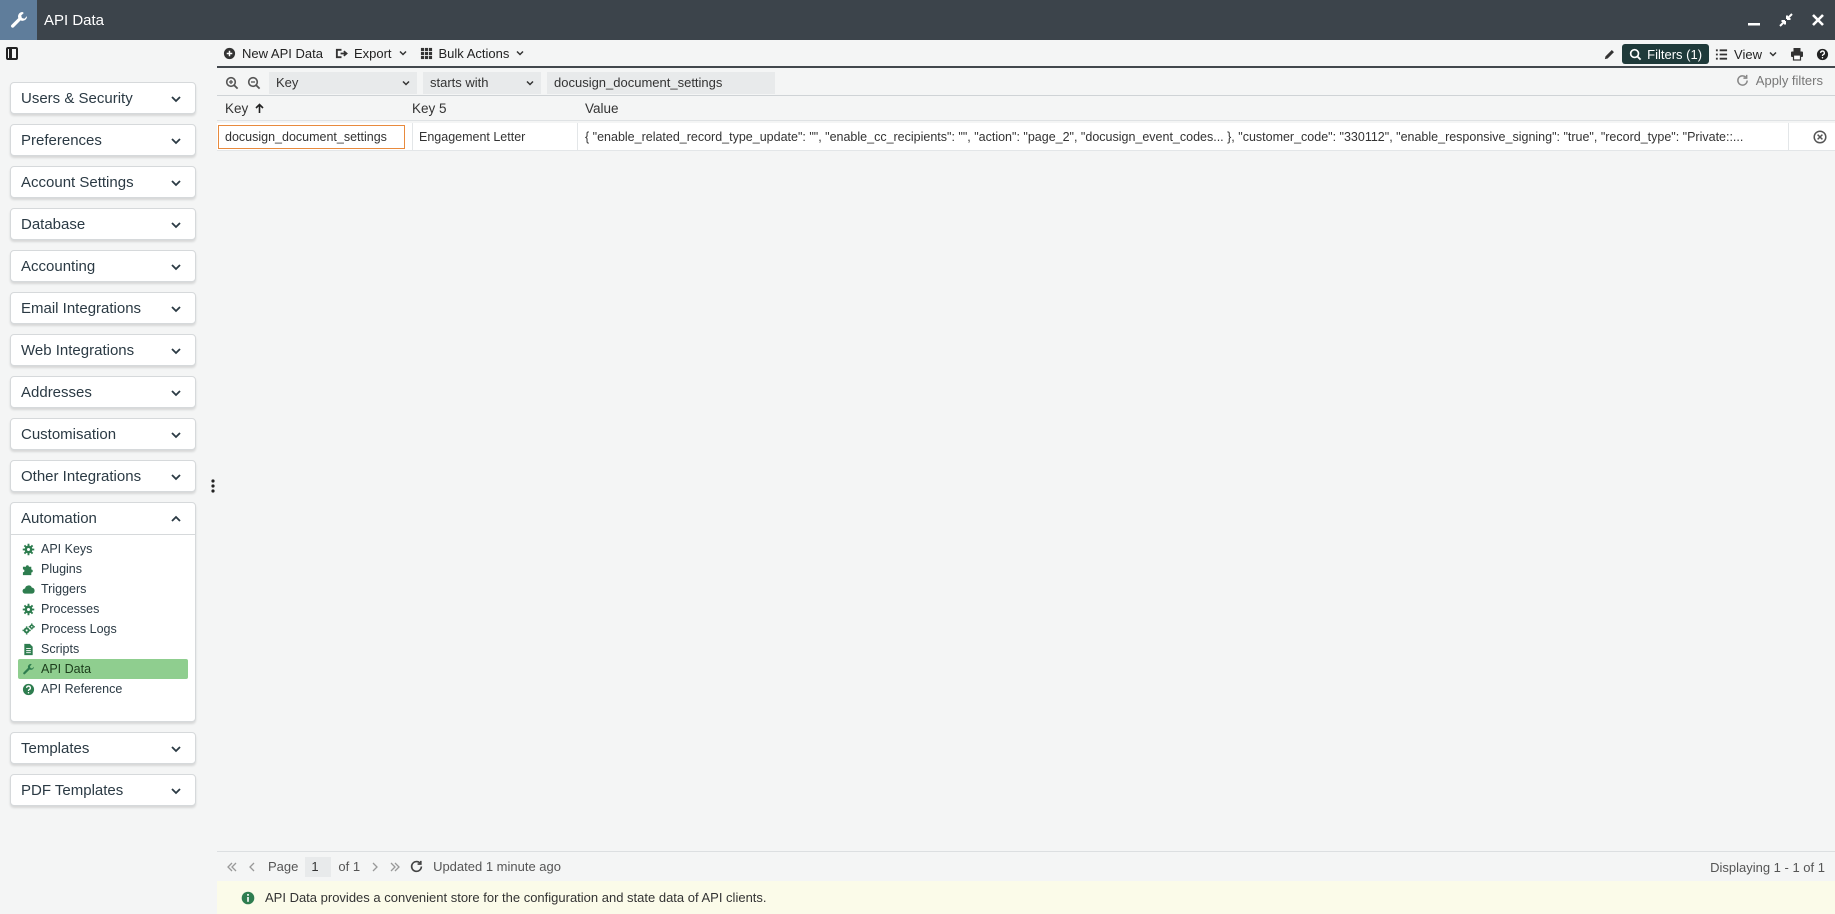 This screenshot has height=914, width=1835. I want to click on sidebar-item-triggers: Triggers, so click(103, 589).